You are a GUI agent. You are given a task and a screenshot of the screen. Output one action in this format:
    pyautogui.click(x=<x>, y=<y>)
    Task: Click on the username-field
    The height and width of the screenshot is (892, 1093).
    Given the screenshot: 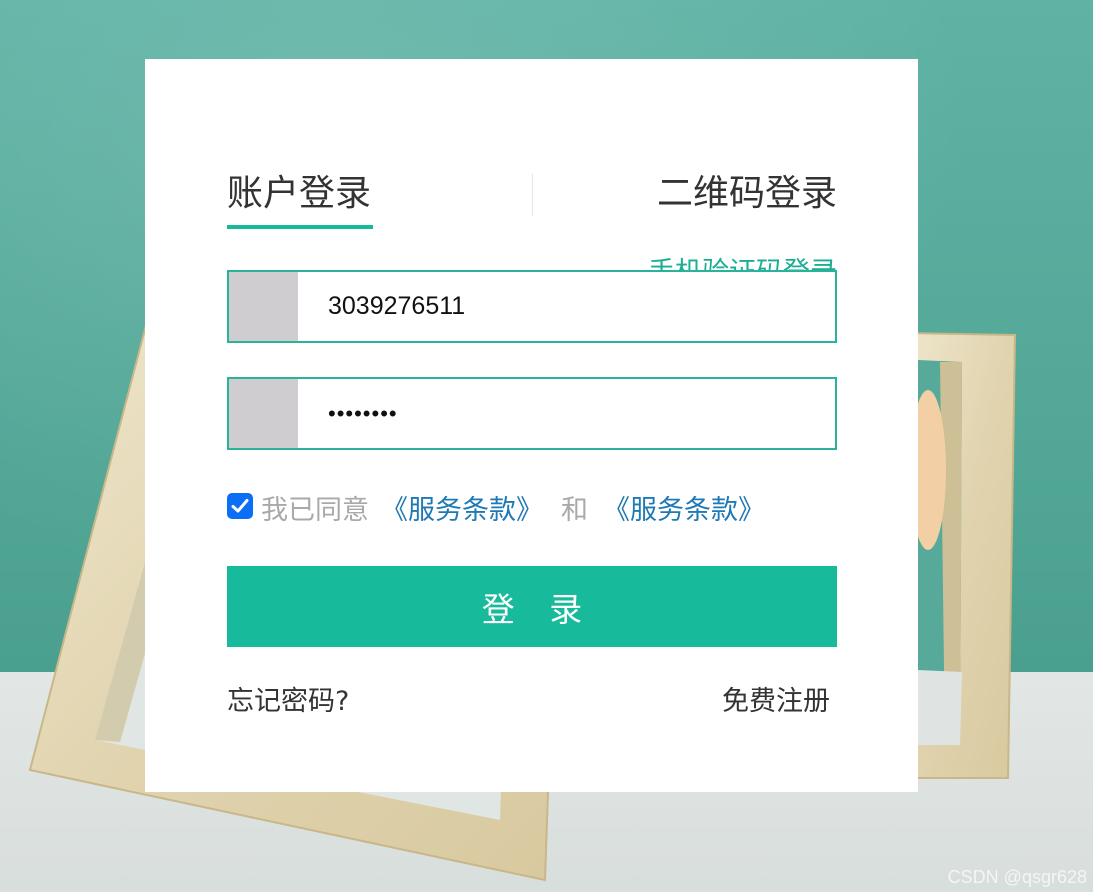 What is the action you would take?
    pyautogui.click(x=532, y=306)
    